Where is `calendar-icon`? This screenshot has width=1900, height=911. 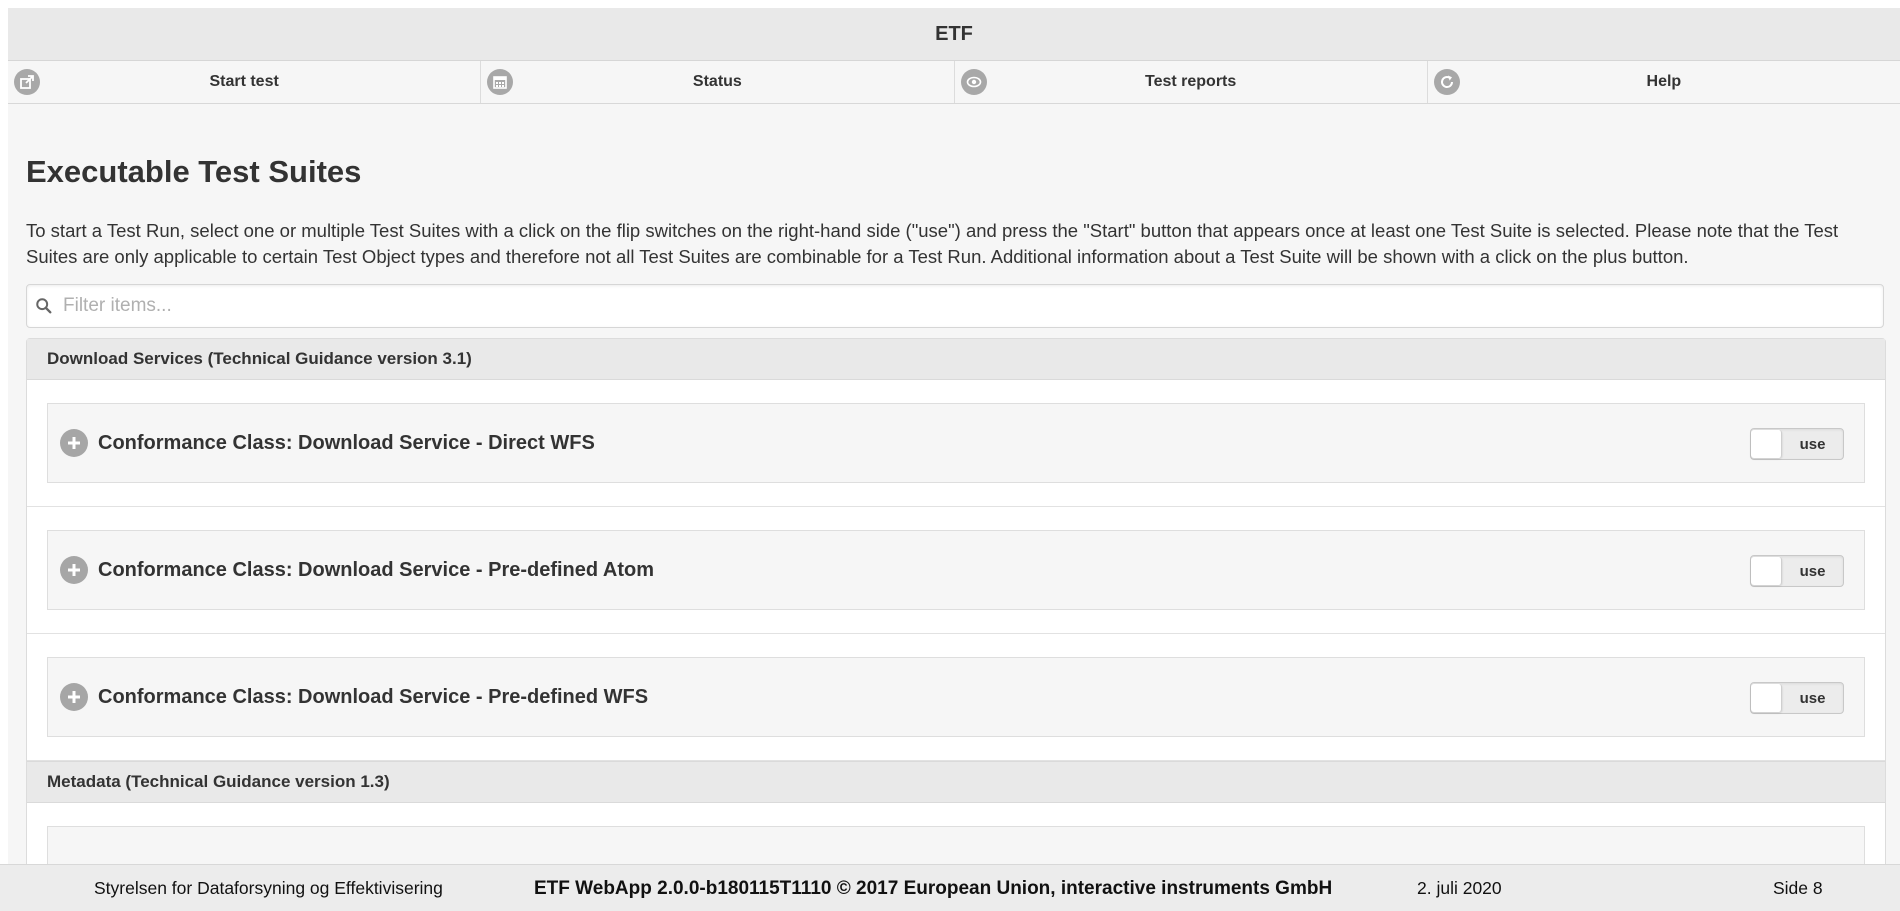
calendar-icon is located at coordinates (500, 82).